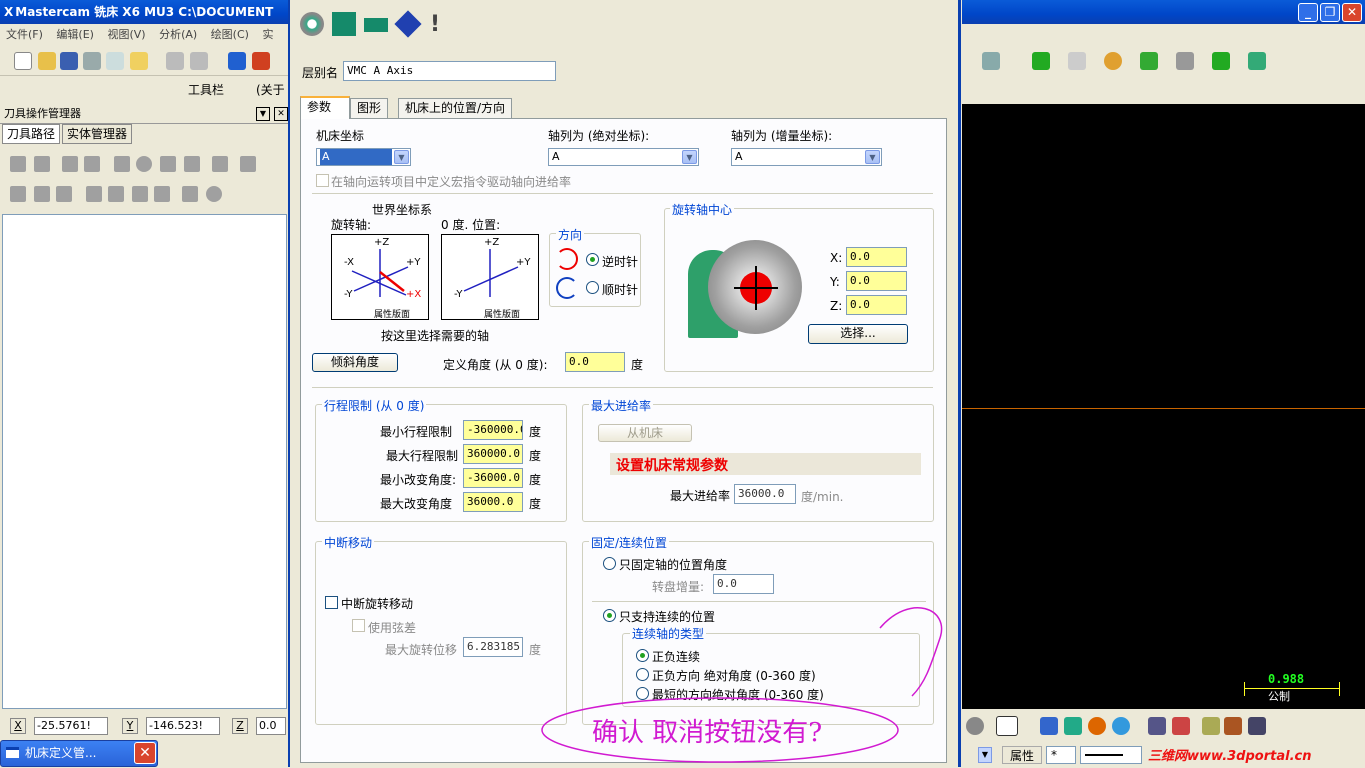  Describe the element at coordinates (1181, 726) in the screenshot. I see `nc-icon` at that location.